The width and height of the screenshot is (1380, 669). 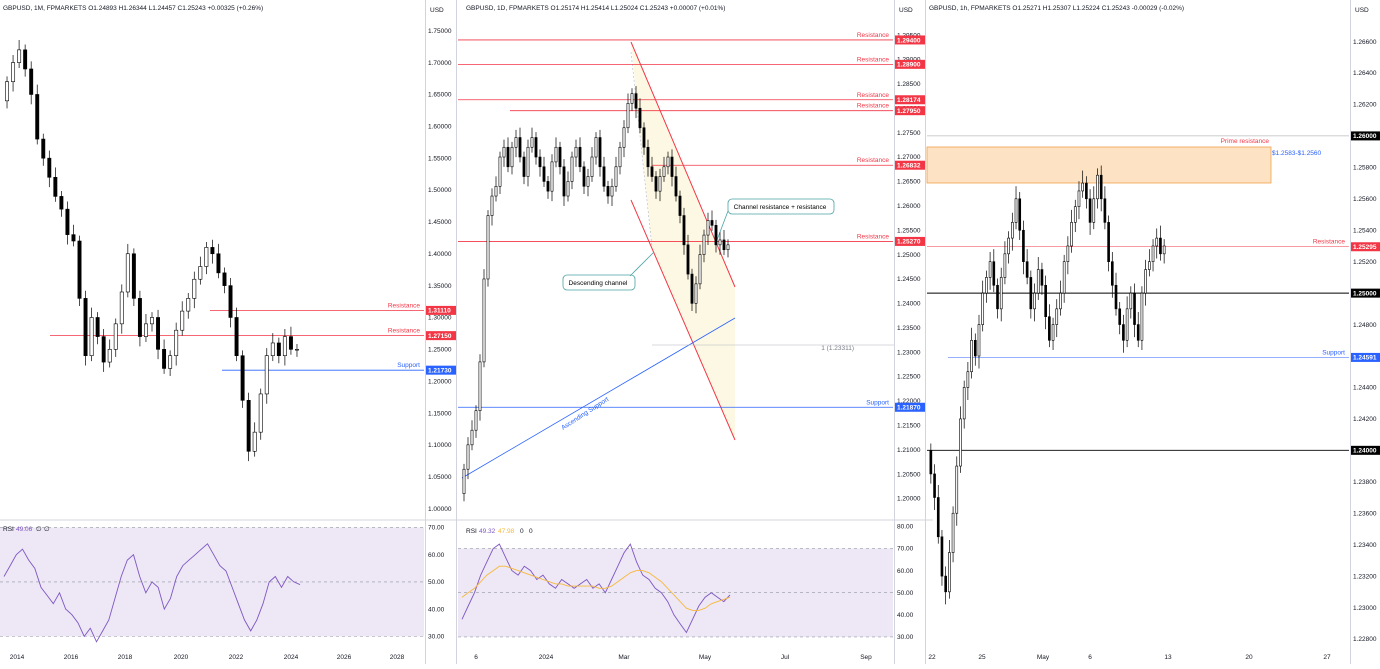 What do you see at coordinates (506, 531) in the screenshot?
I see `daily-rsi-ma-value: 47.98` at bounding box center [506, 531].